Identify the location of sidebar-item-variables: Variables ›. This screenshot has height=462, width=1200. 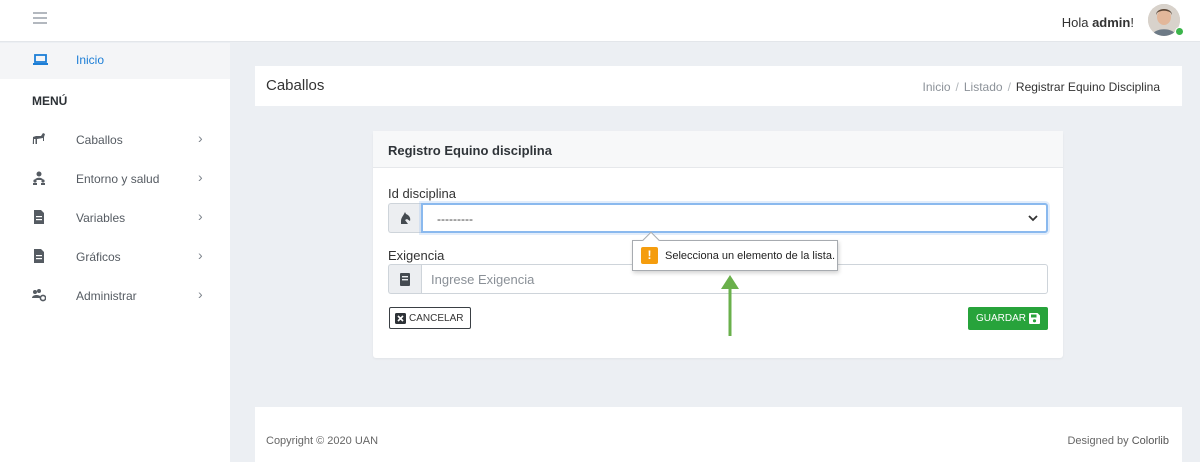
(115, 218).